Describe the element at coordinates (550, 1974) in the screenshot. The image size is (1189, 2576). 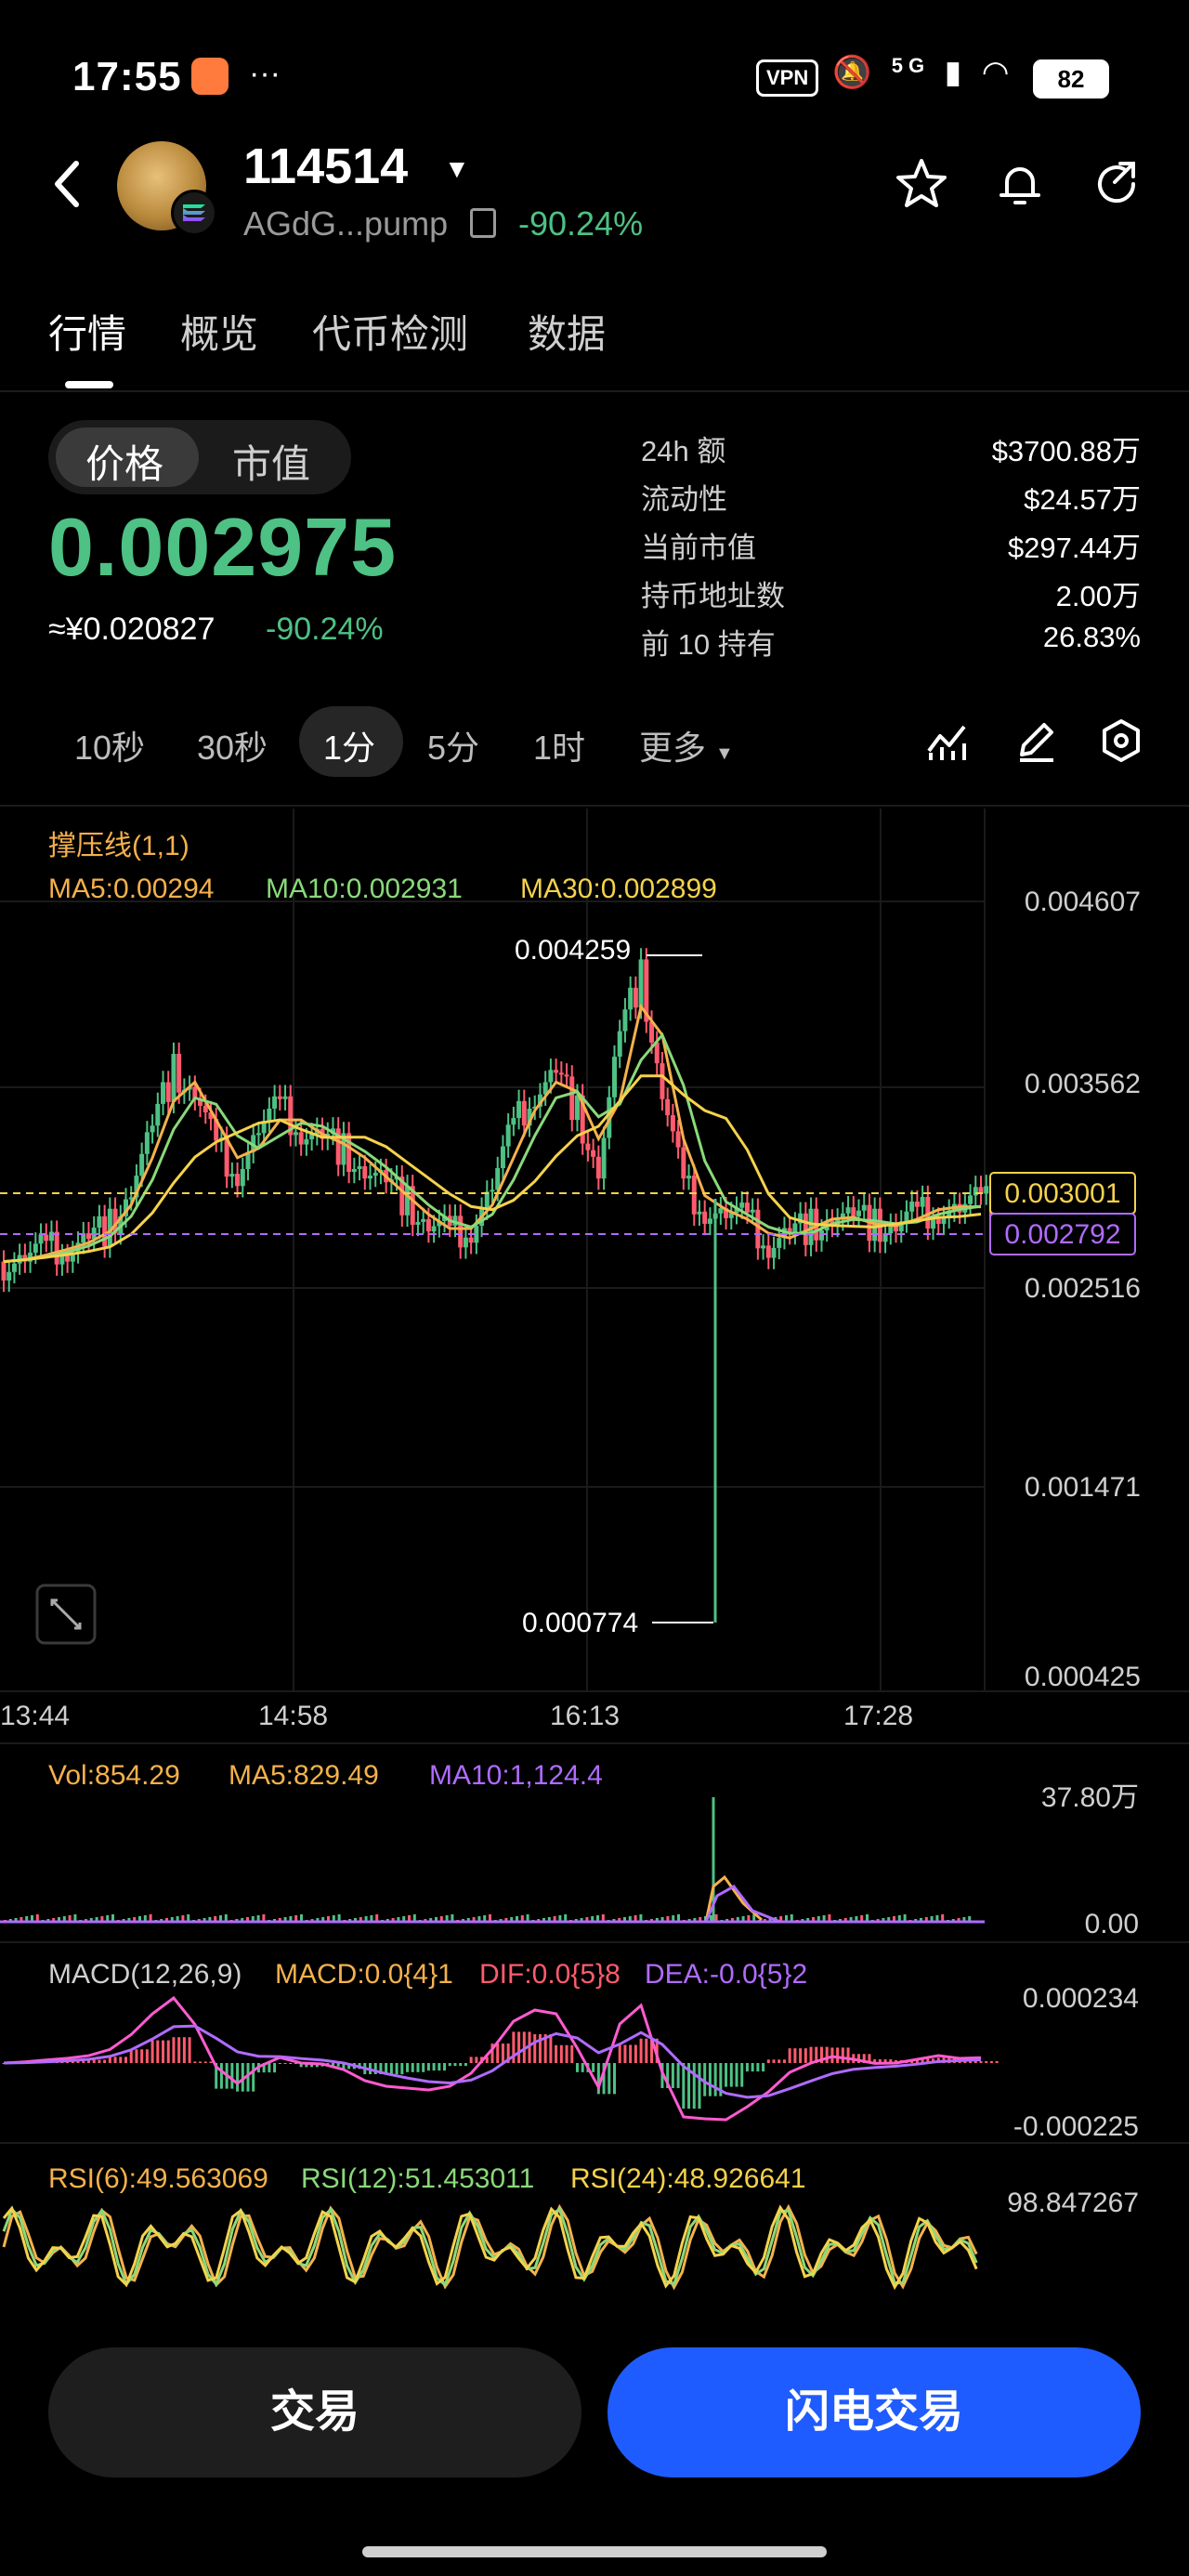
I see `dif-value: DIF:0.0{5}8` at that location.